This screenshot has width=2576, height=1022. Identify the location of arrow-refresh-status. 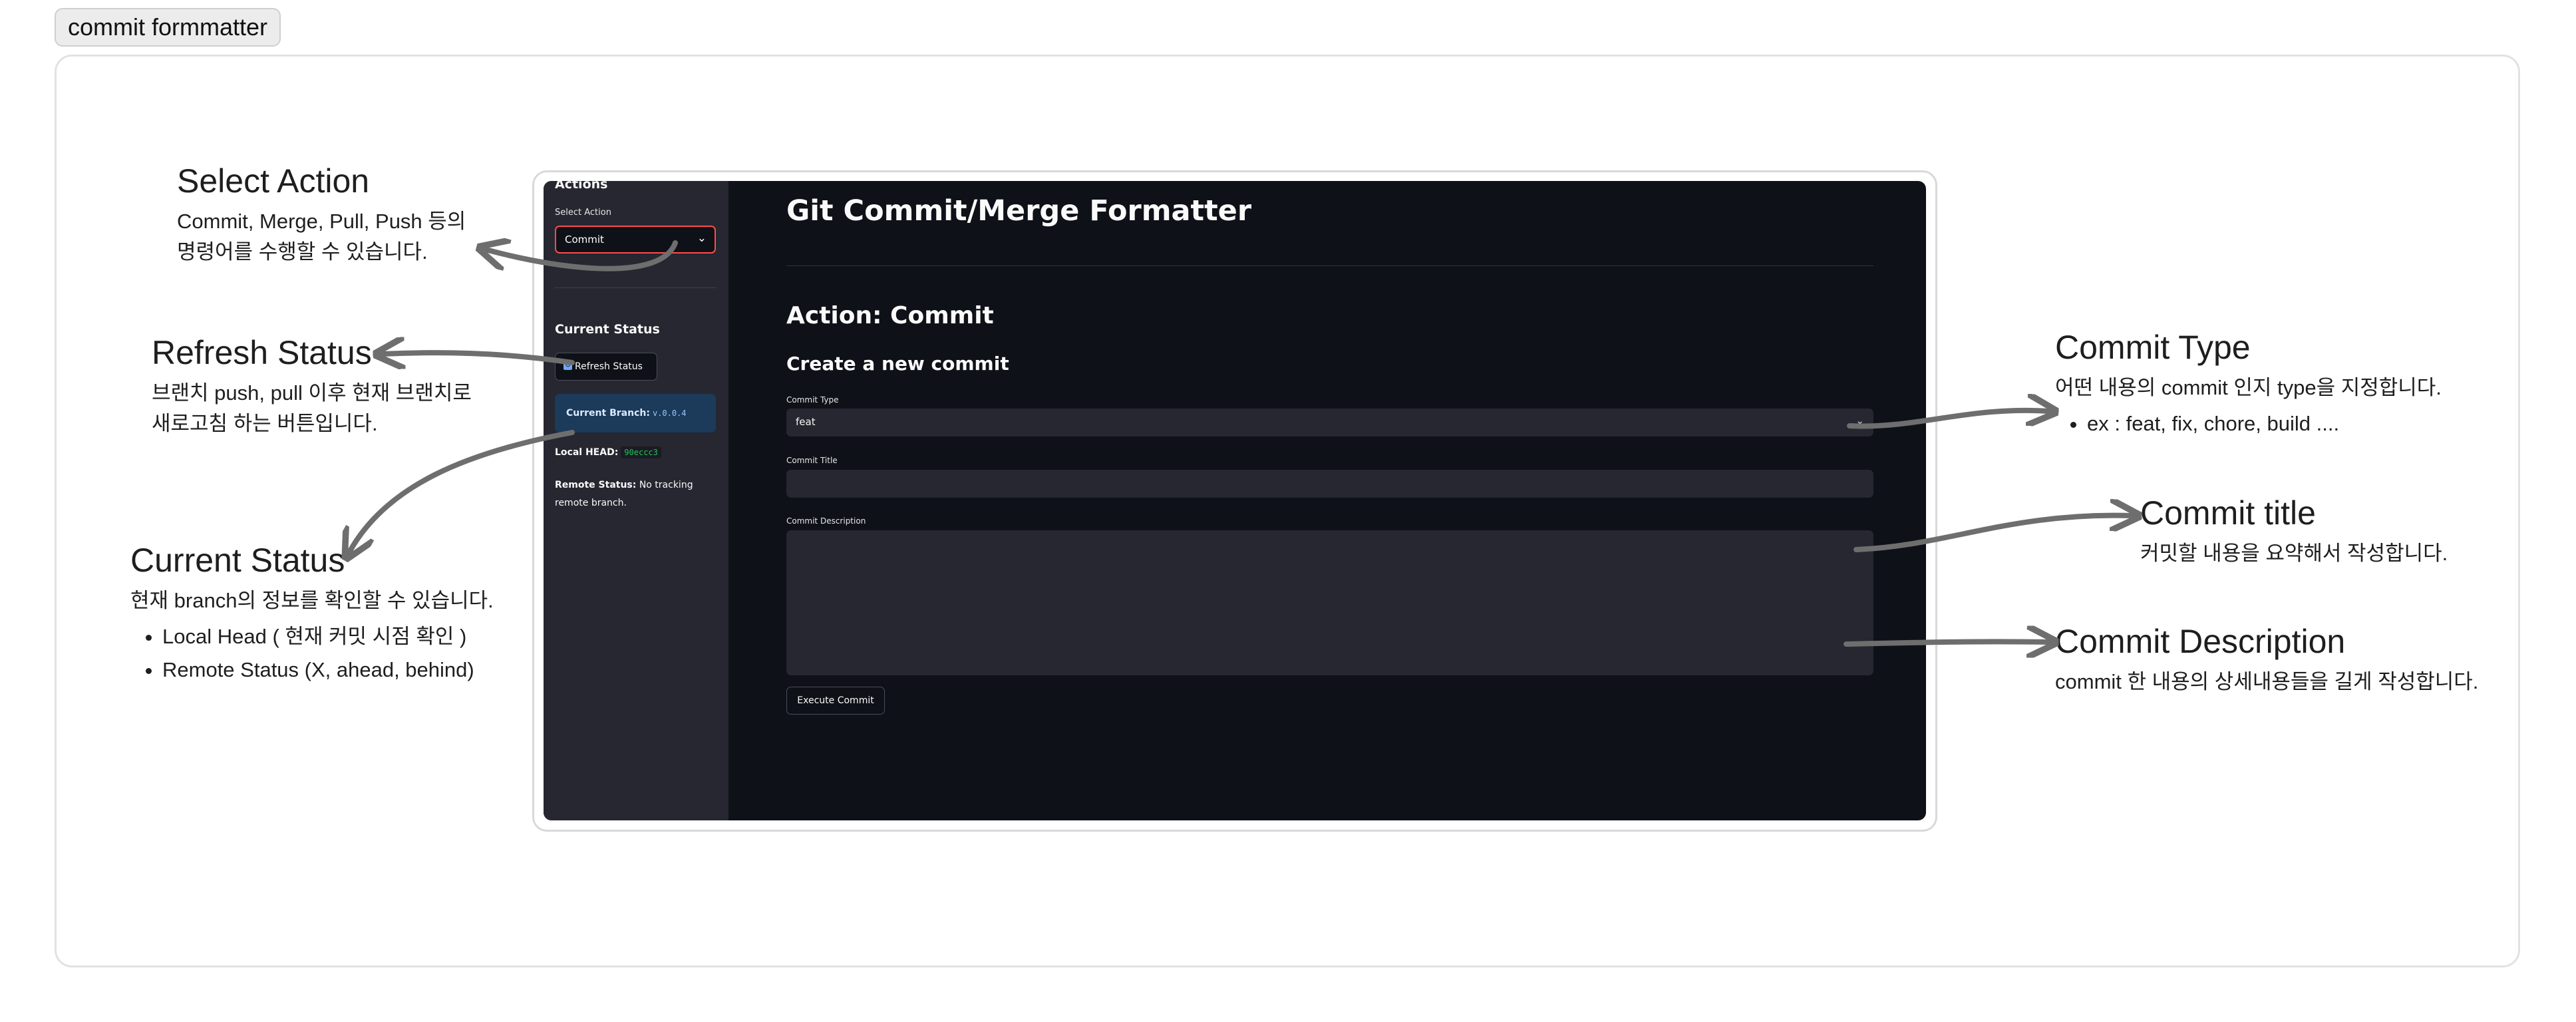
(479, 358).